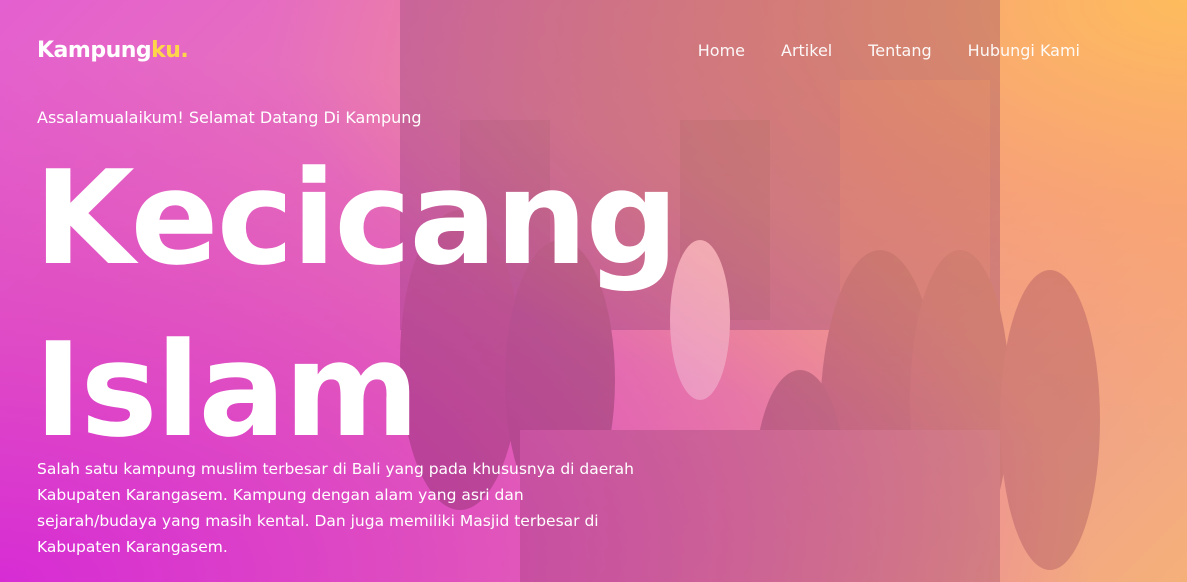  I want to click on brand-name-accent: ku., so click(170, 50).